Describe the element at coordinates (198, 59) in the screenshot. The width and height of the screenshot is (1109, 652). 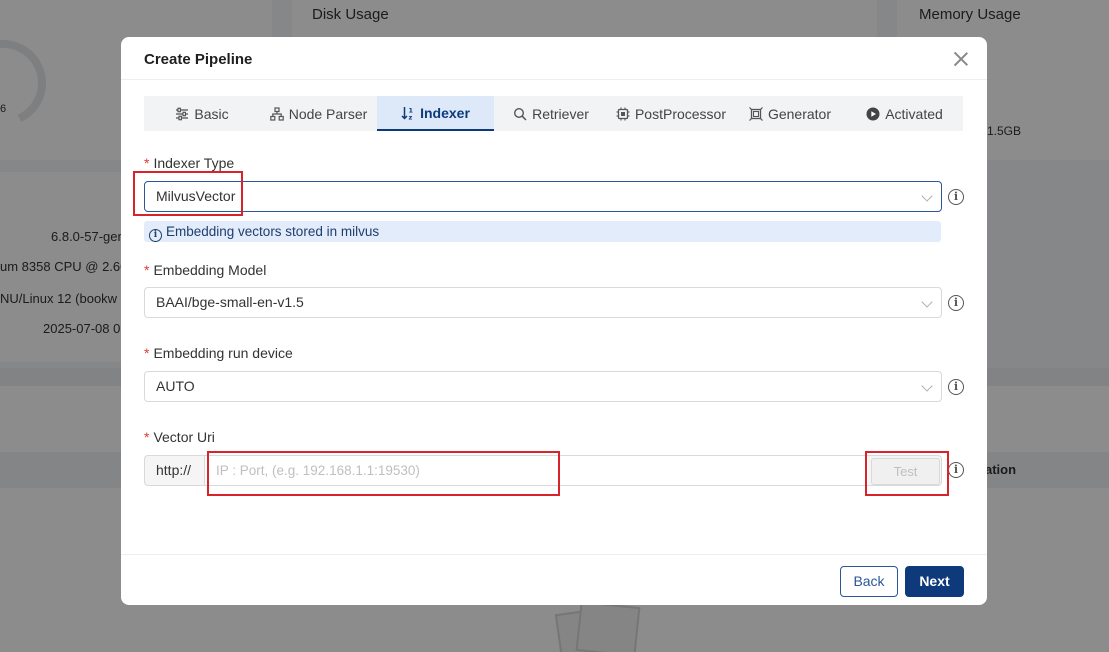
I see `dialog-title: Create Pipeline` at that location.